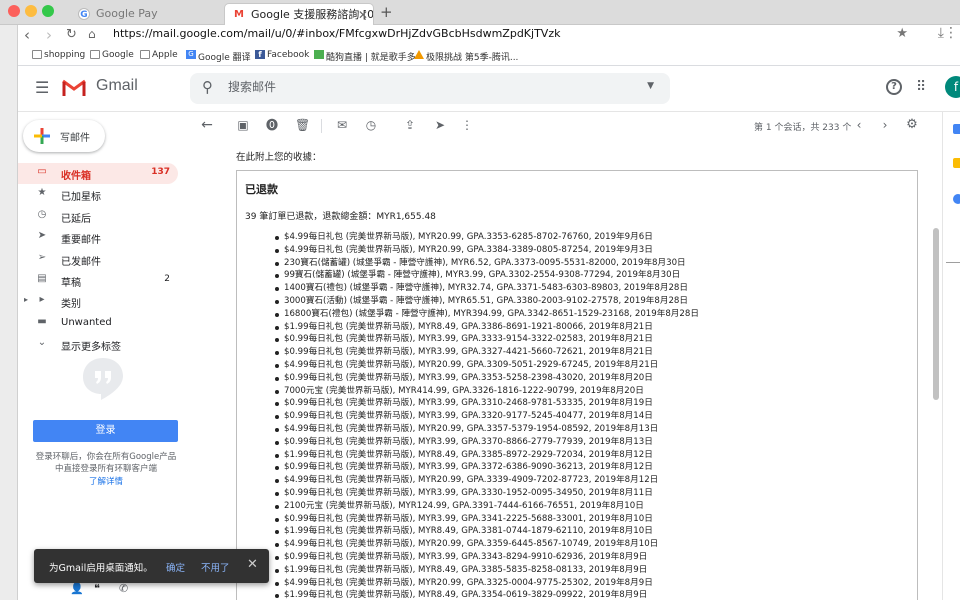 This screenshot has width=960, height=600. I want to click on scrollbar-thumb, so click(936, 314).